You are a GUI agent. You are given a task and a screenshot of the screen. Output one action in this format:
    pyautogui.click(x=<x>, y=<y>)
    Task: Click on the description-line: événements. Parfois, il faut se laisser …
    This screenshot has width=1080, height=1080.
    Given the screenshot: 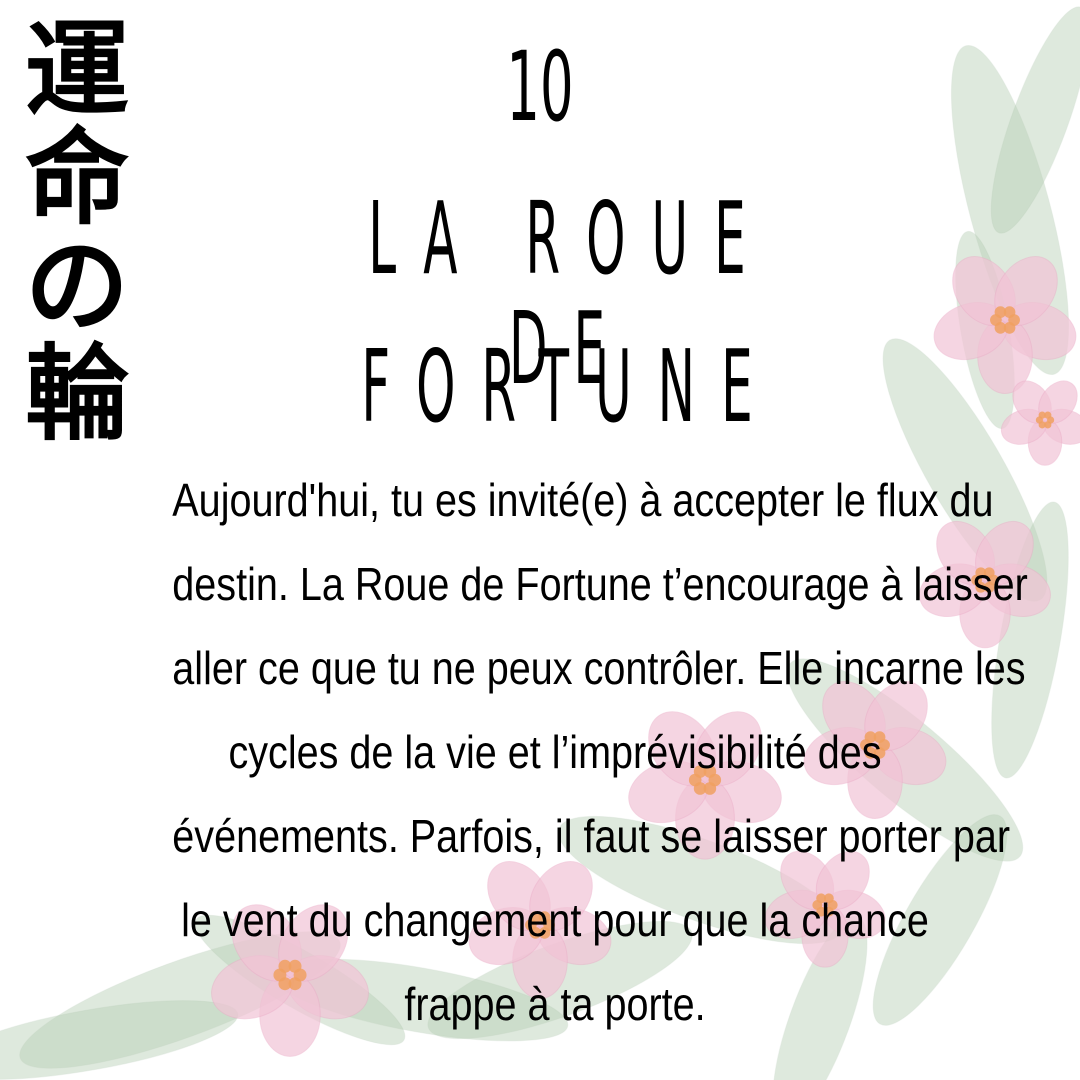 What is the action you would take?
    pyautogui.click(x=591, y=836)
    